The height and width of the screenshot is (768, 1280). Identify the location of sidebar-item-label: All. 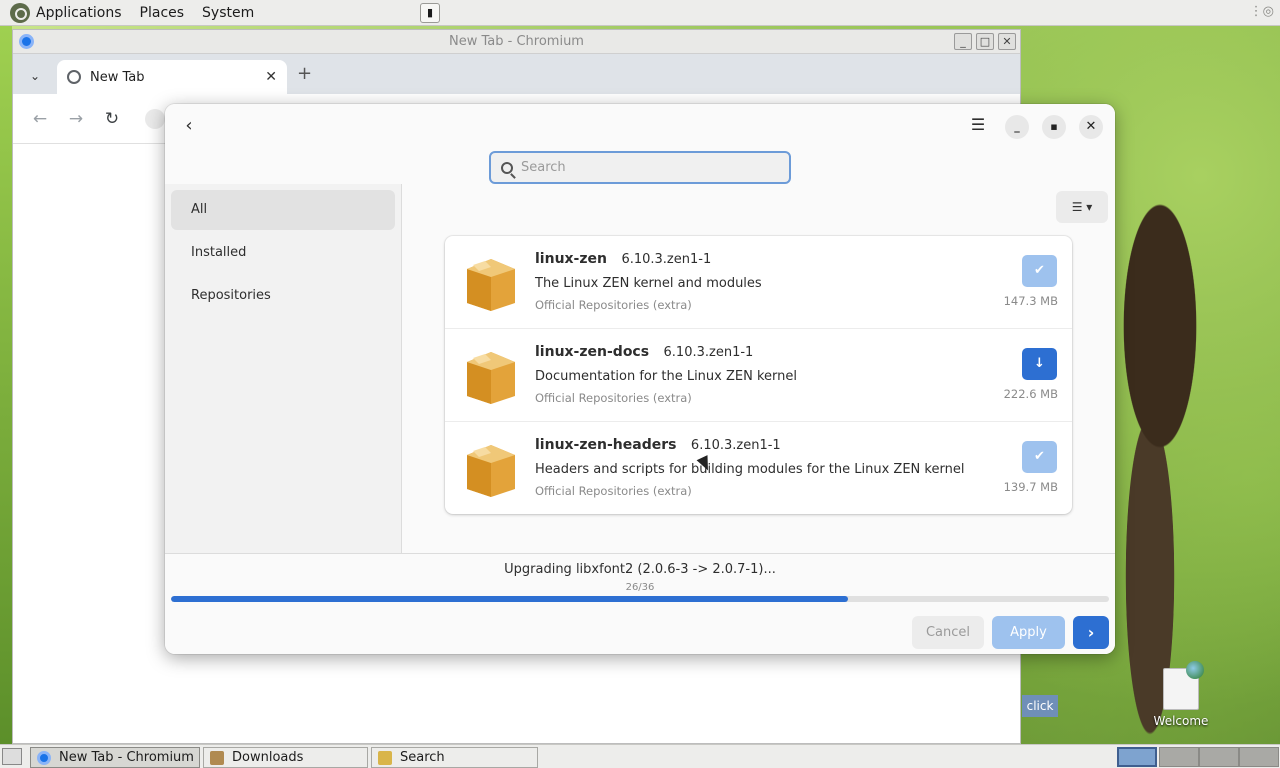
(199, 209).